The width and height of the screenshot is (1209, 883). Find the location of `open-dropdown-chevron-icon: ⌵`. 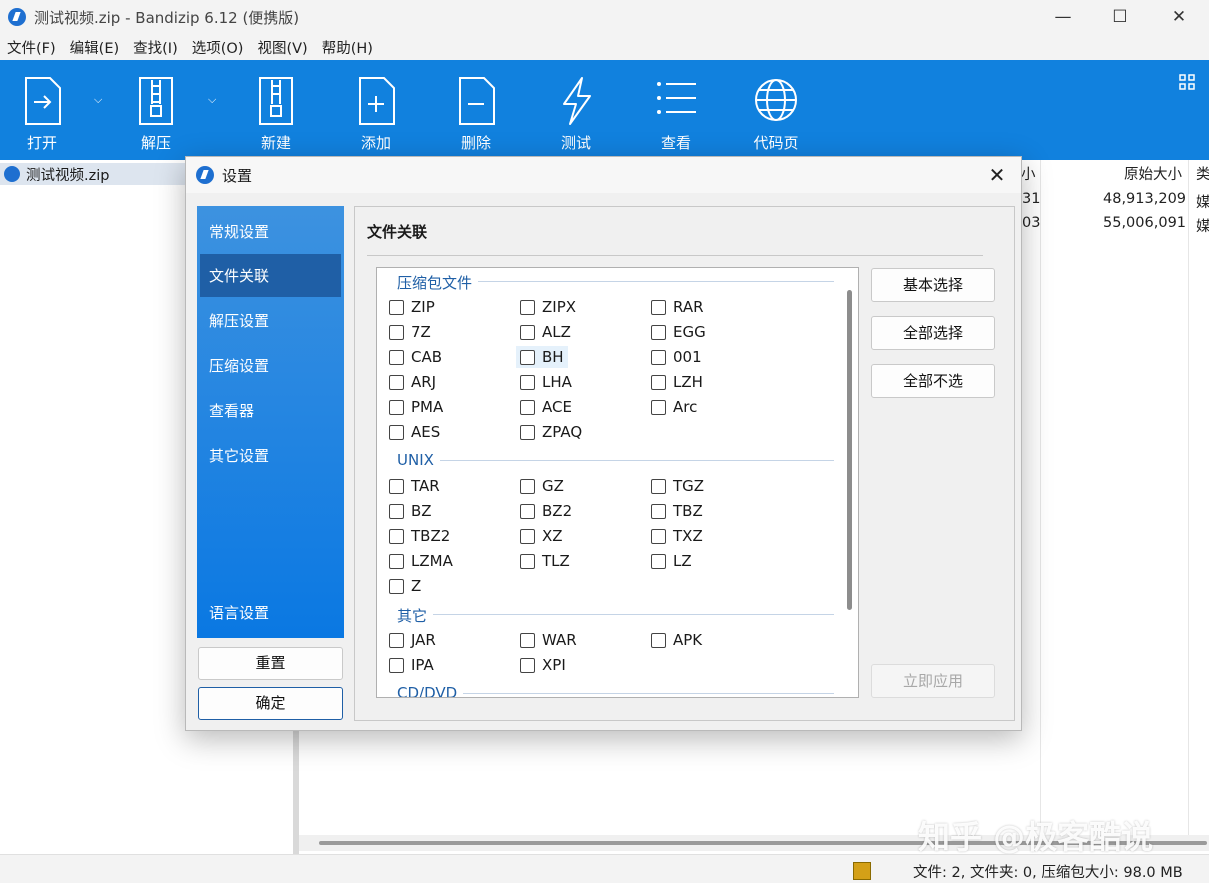

open-dropdown-chevron-icon: ⌵ is located at coordinates (98, 100).